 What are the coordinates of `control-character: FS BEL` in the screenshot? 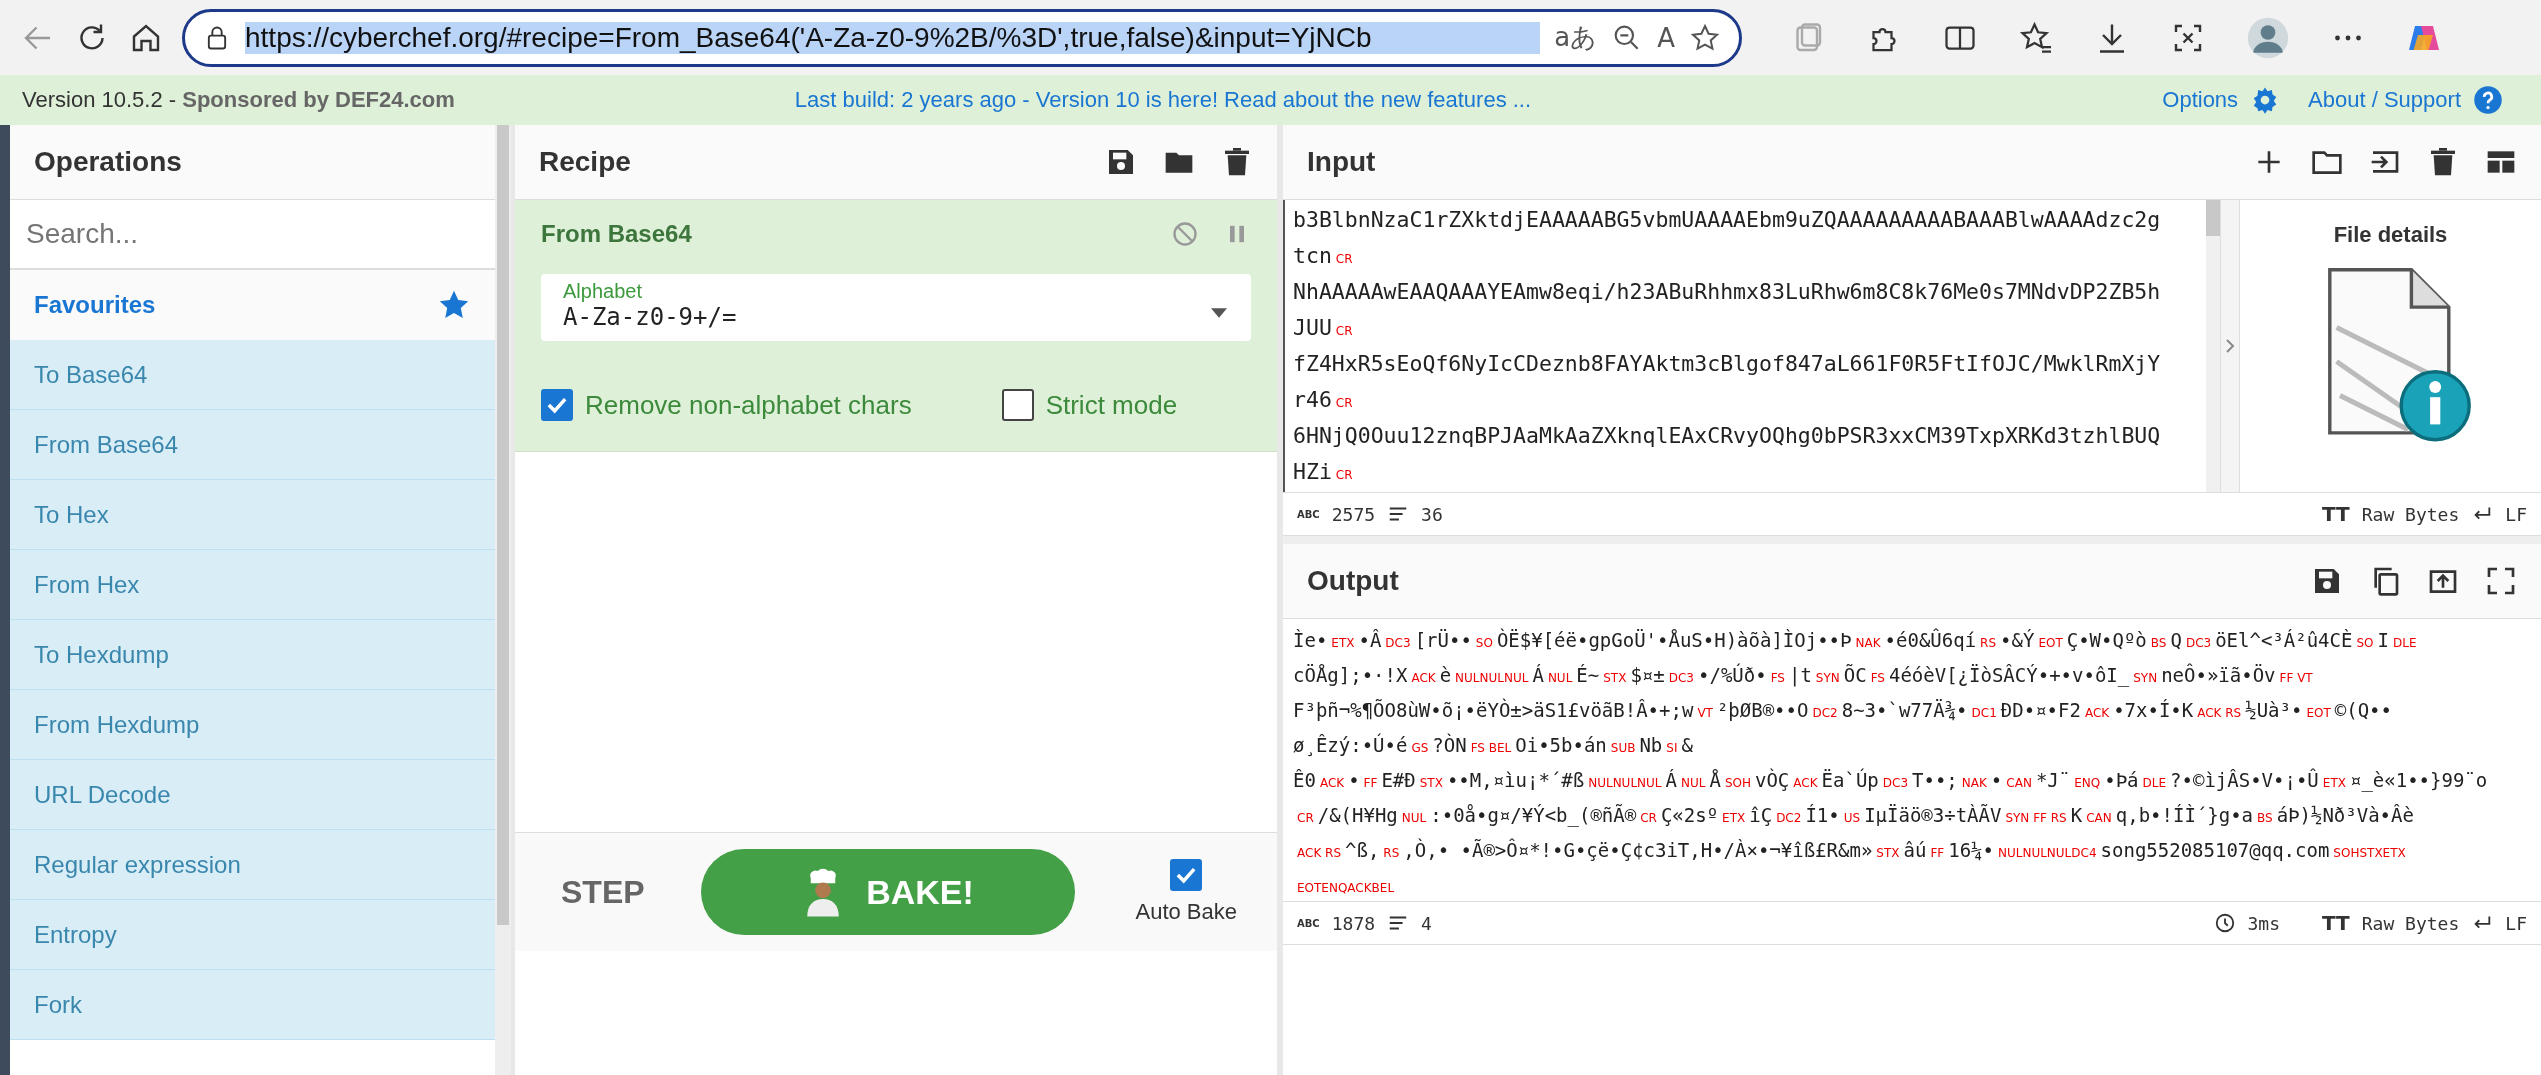 It's located at (1491, 748).